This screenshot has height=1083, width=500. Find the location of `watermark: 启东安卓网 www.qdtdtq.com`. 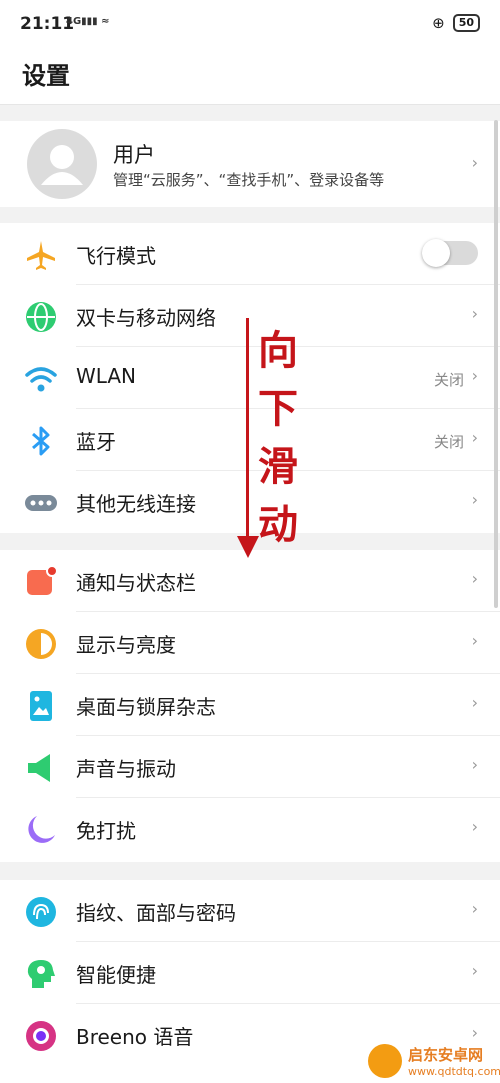

watermark: 启东安卓网 www.qdtdtq.com is located at coordinates (434, 1061).